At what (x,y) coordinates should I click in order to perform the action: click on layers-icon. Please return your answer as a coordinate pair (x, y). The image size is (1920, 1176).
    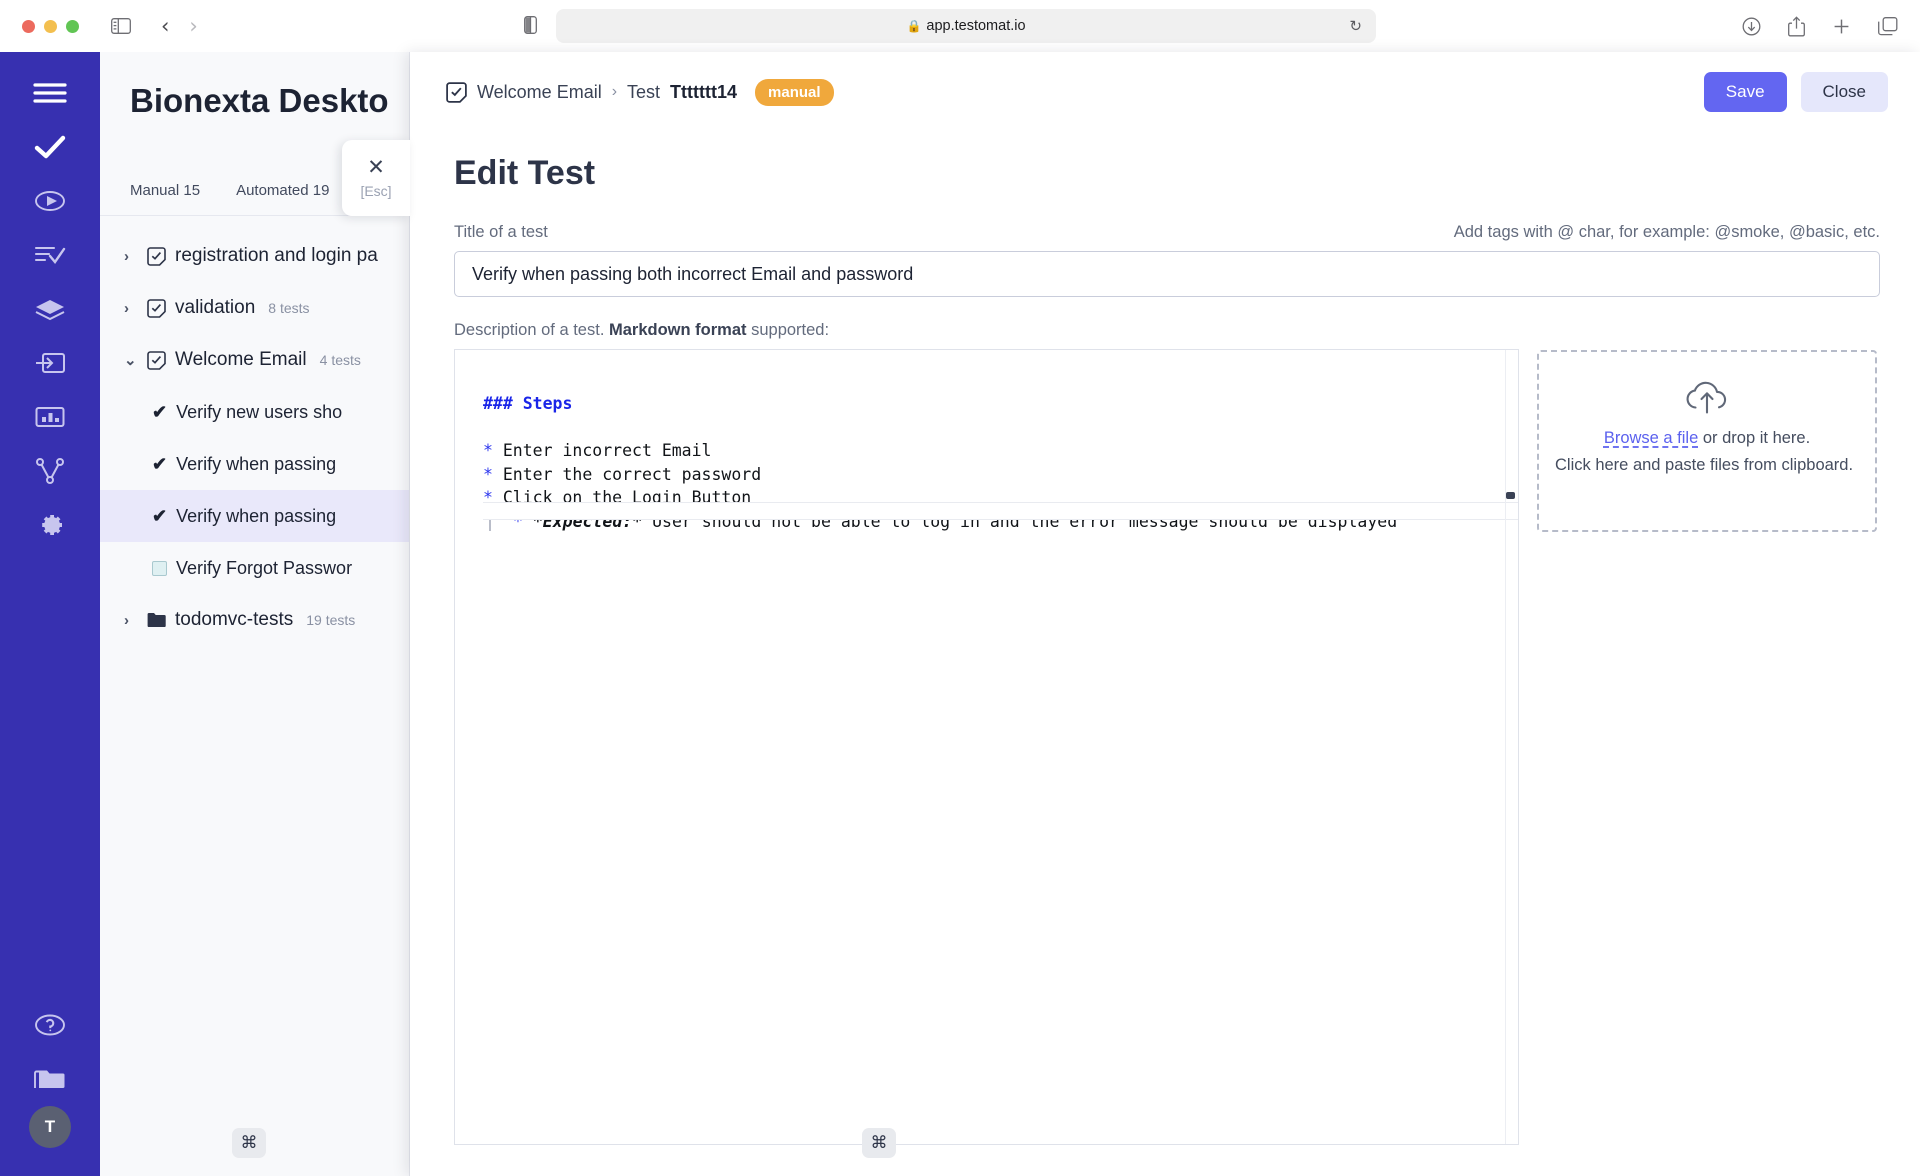
    Looking at the image, I should click on (50, 309).